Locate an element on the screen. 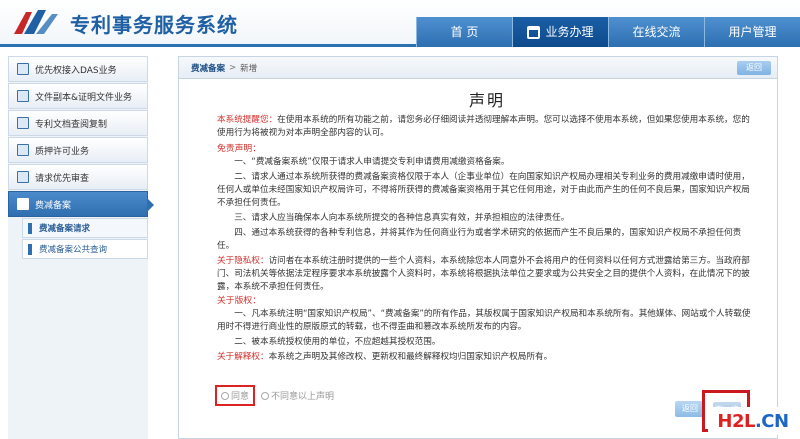 The width and height of the screenshot is (800, 439). nav-business: 业务办理 is located at coordinates (560, 32).